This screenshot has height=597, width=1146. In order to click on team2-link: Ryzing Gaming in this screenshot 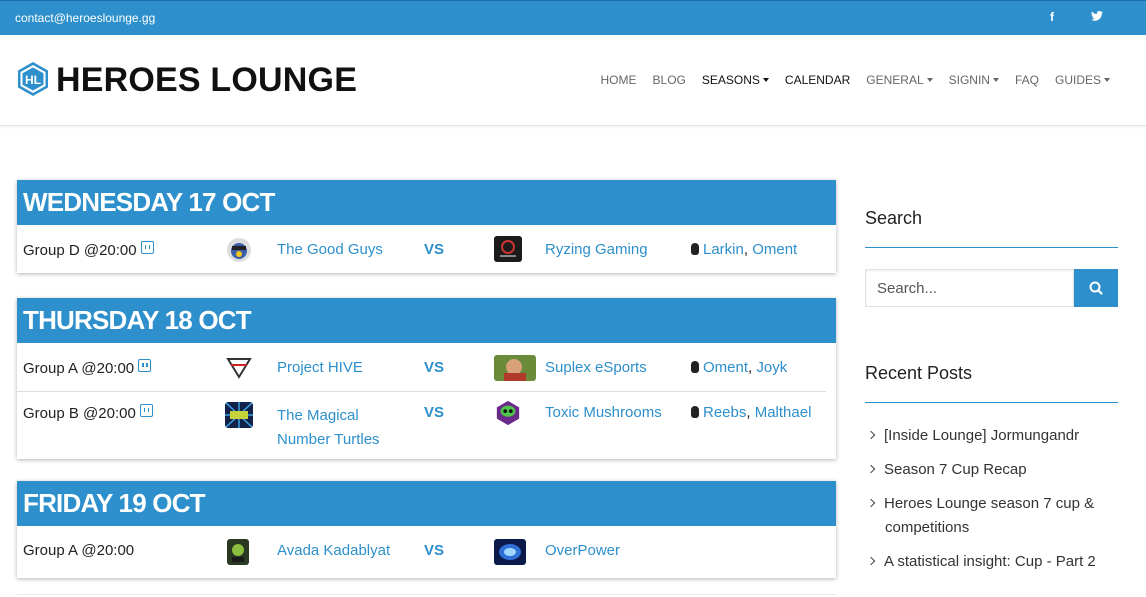, I will do `click(596, 249)`.